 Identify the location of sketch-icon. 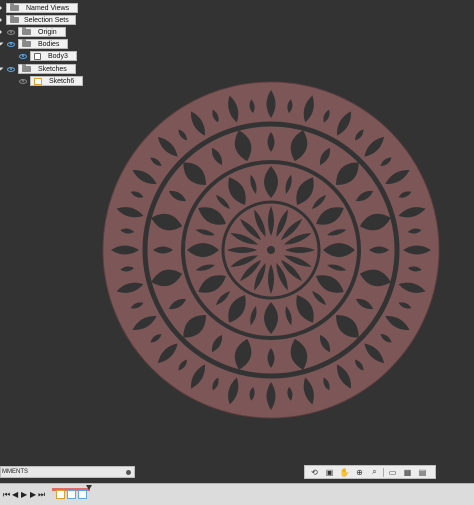
(38, 81).